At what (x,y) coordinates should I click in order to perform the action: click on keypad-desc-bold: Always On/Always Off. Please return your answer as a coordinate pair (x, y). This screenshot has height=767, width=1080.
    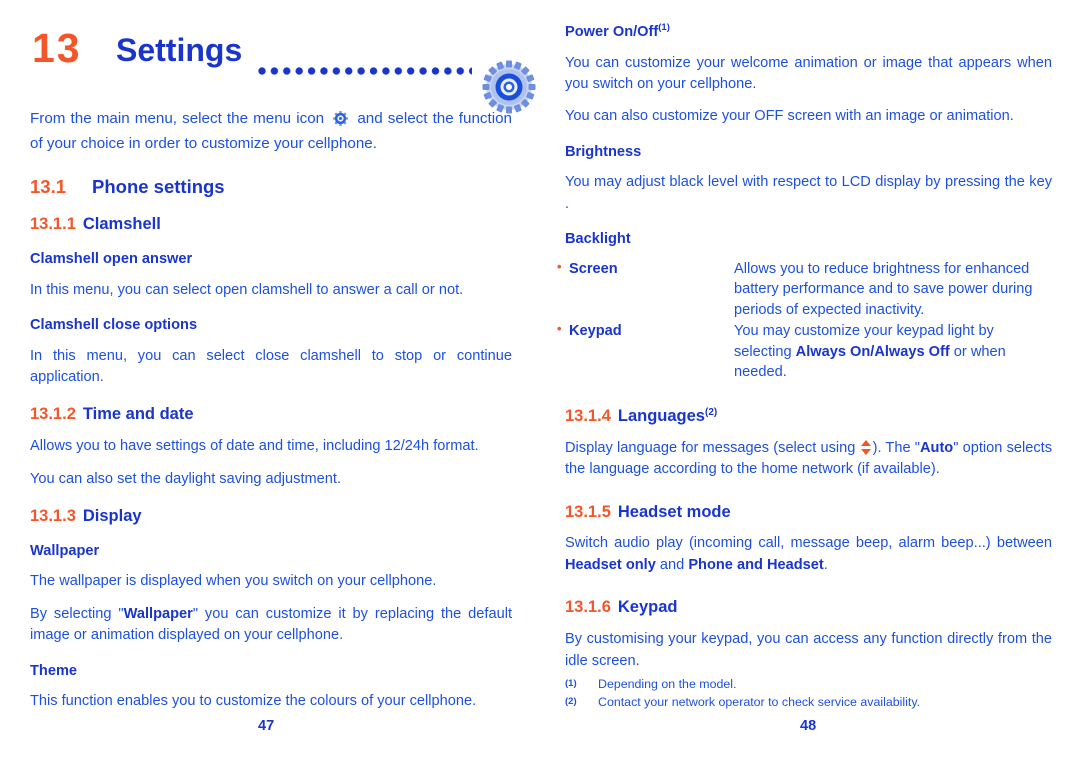
    Looking at the image, I should click on (872, 351).